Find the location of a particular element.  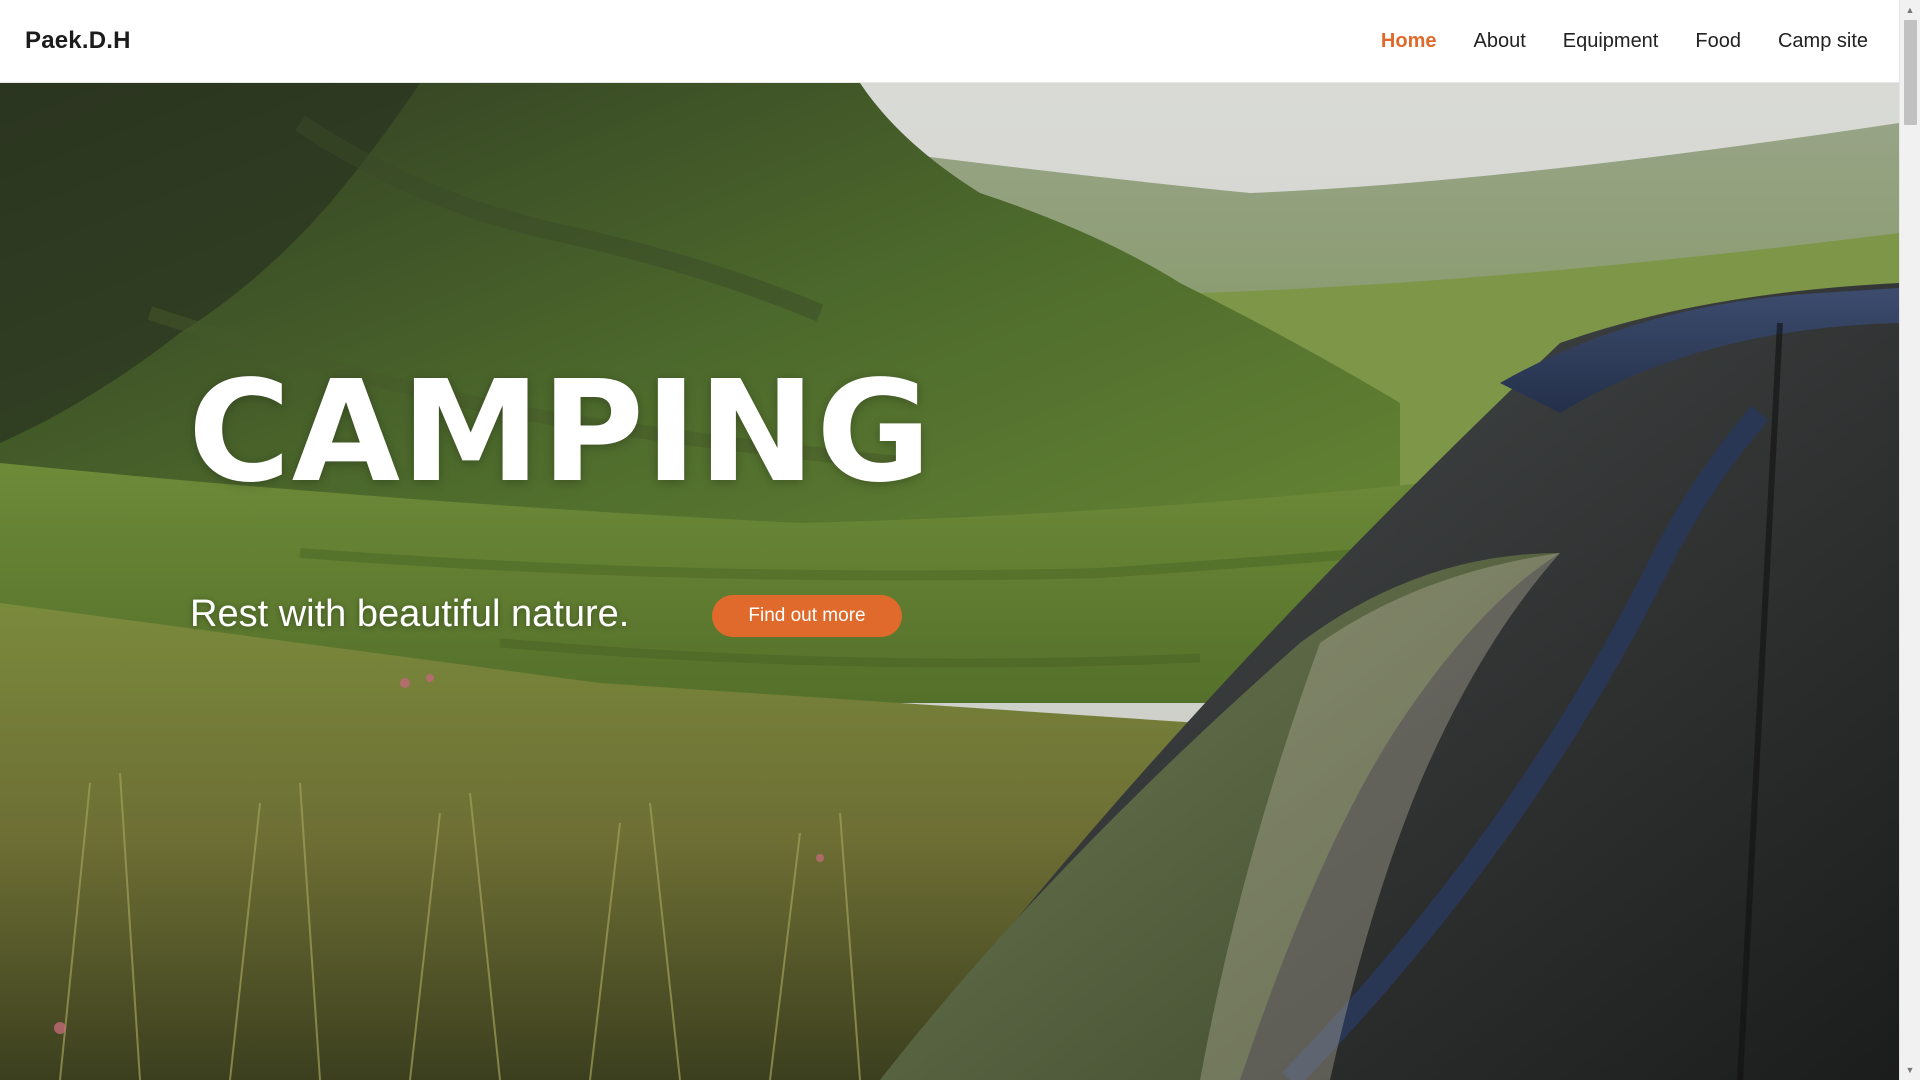

nav-food: Food is located at coordinates (1718, 41).